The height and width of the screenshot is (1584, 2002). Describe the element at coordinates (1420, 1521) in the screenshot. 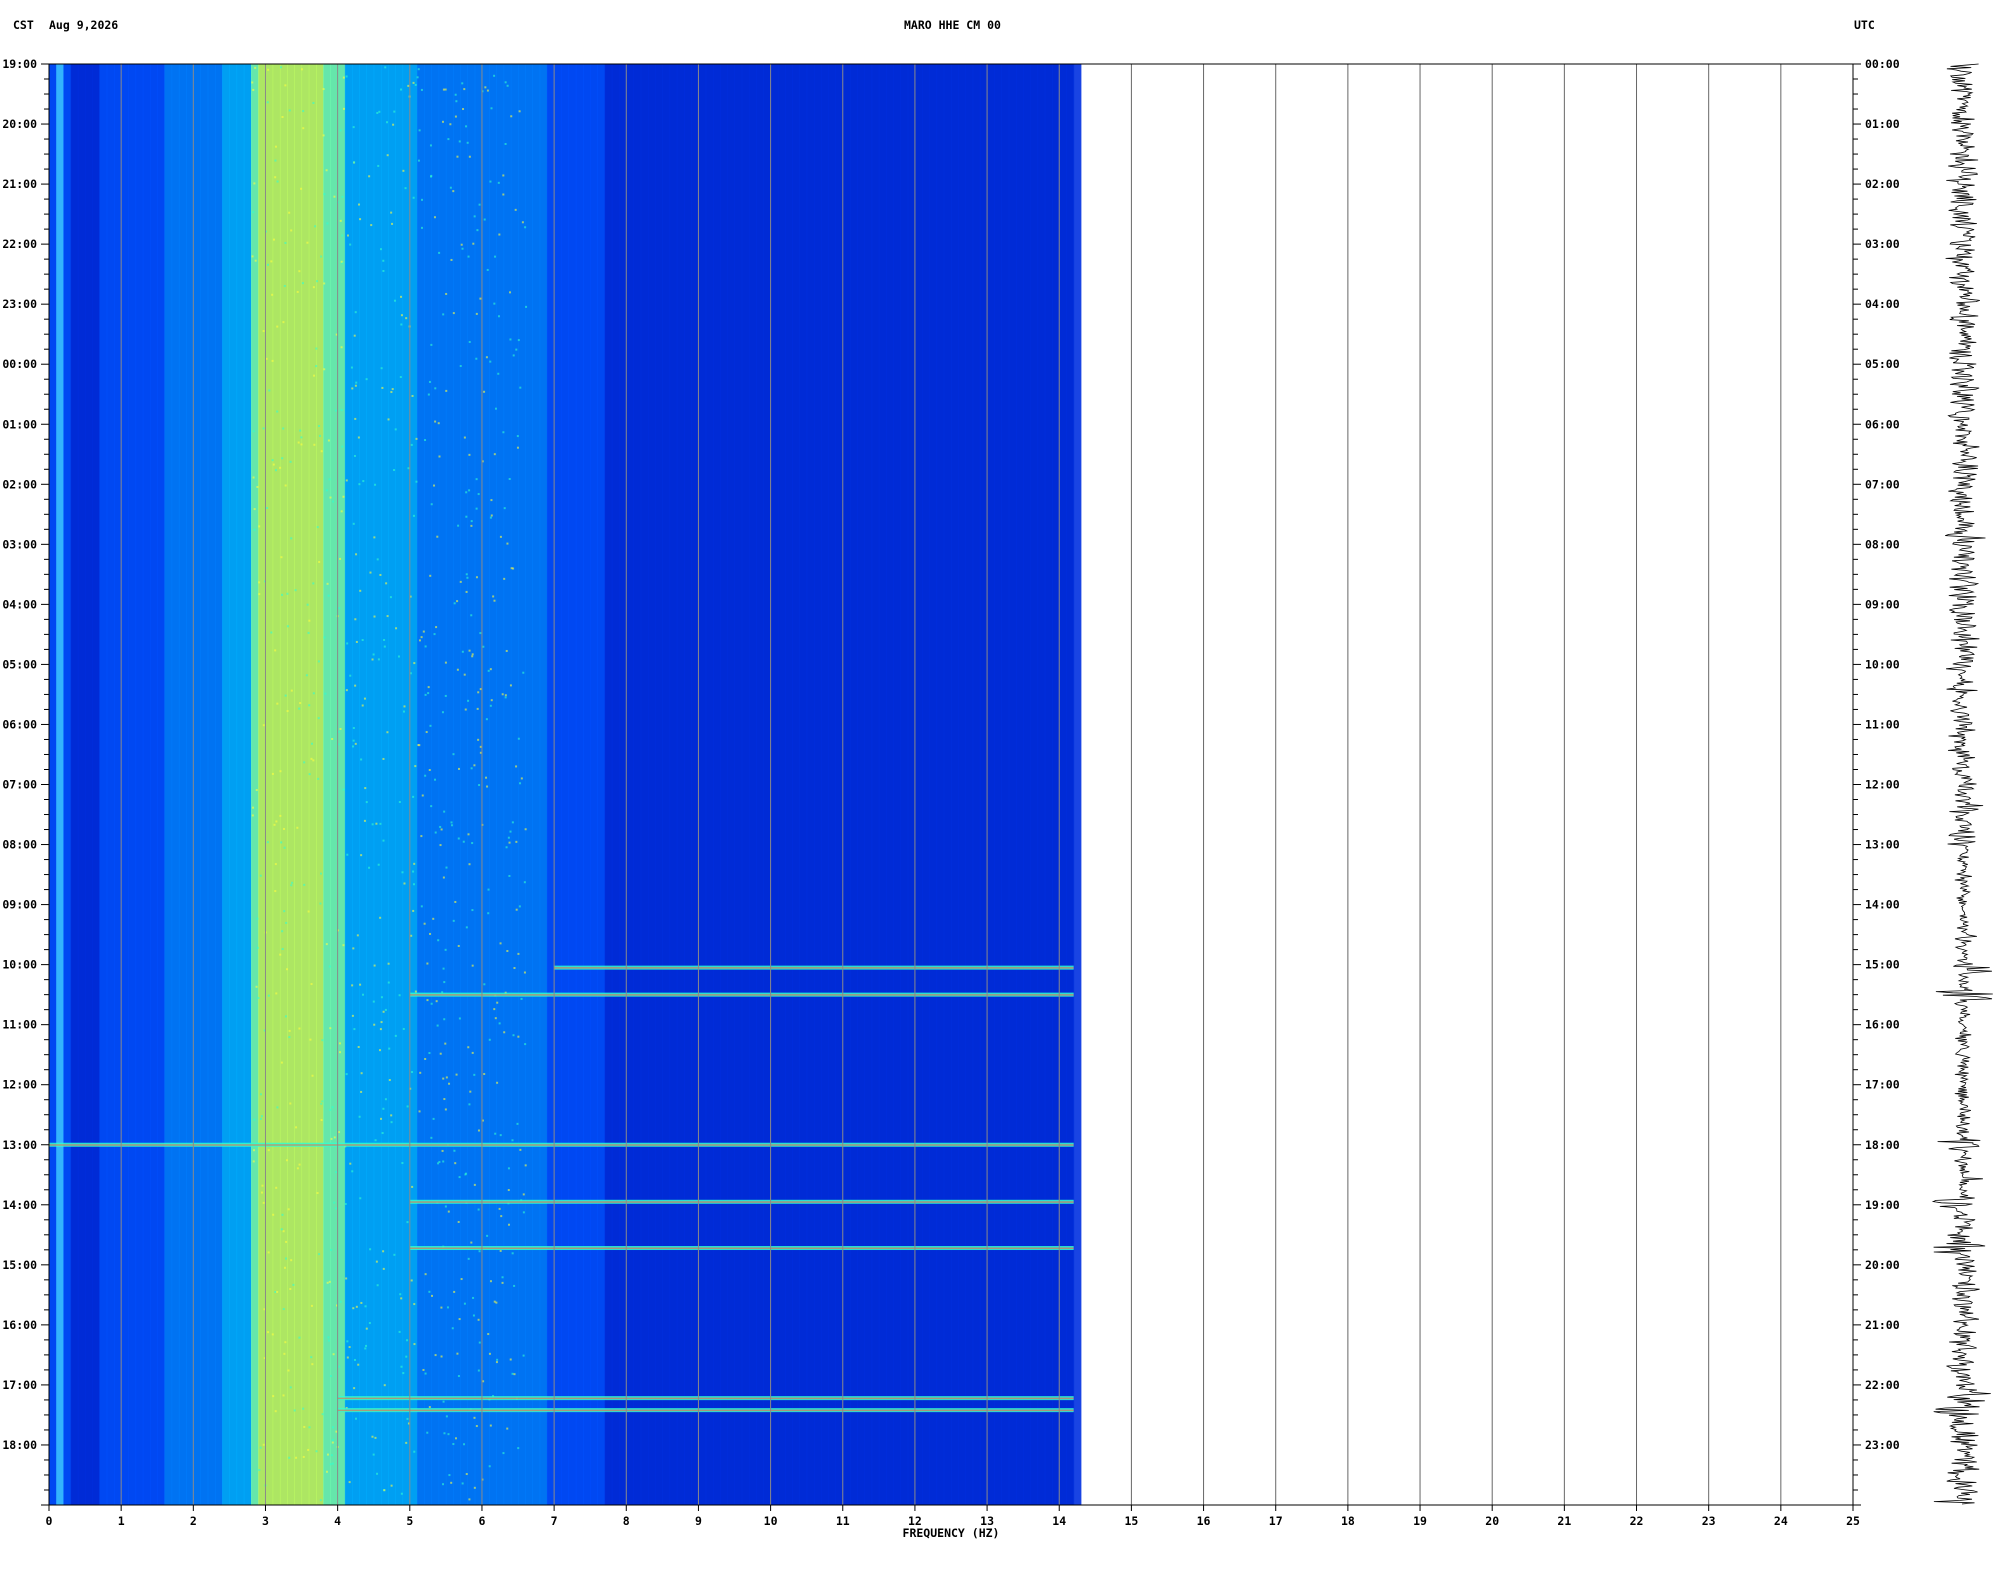

I see `x-tick-label: 19` at that location.